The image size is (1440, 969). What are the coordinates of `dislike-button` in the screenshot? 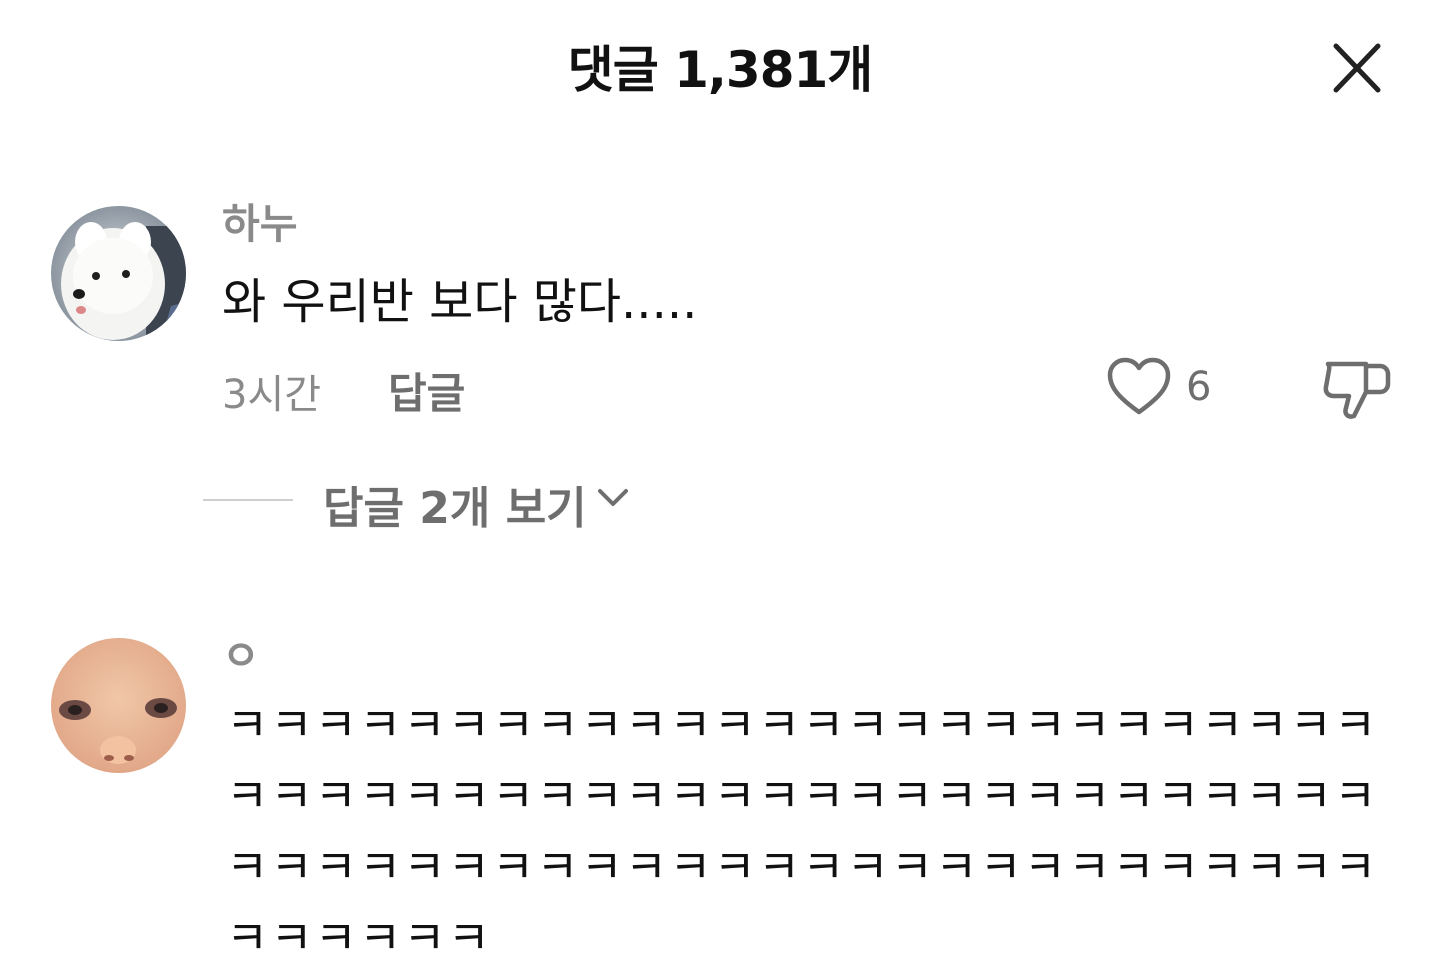 It's located at (1357, 389).